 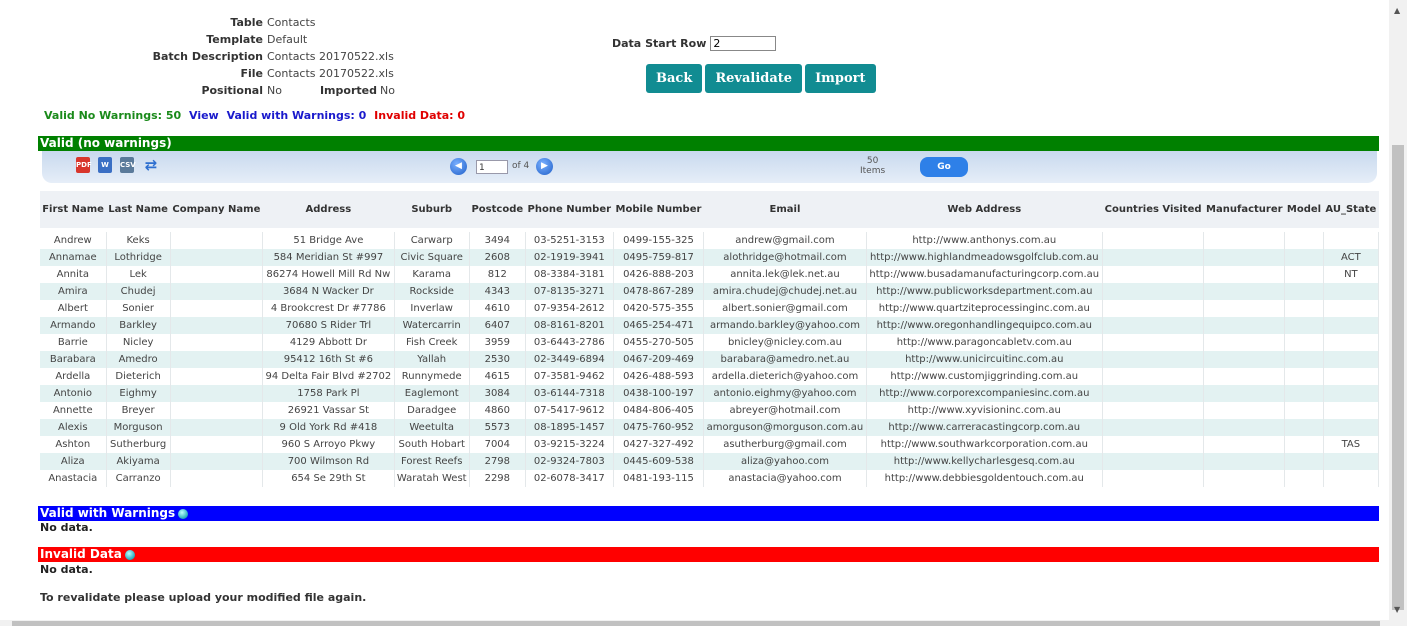 What do you see at coordinates (73, 427) in the screenshot?
I see `table-cell: Alexis` at bounding box center [73, 427].